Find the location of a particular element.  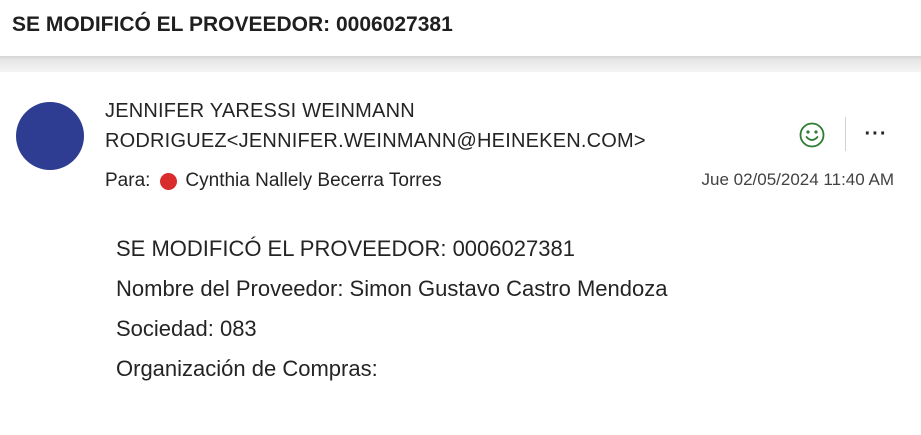

more-options-button: ··· is located at coordinates (876, 134).